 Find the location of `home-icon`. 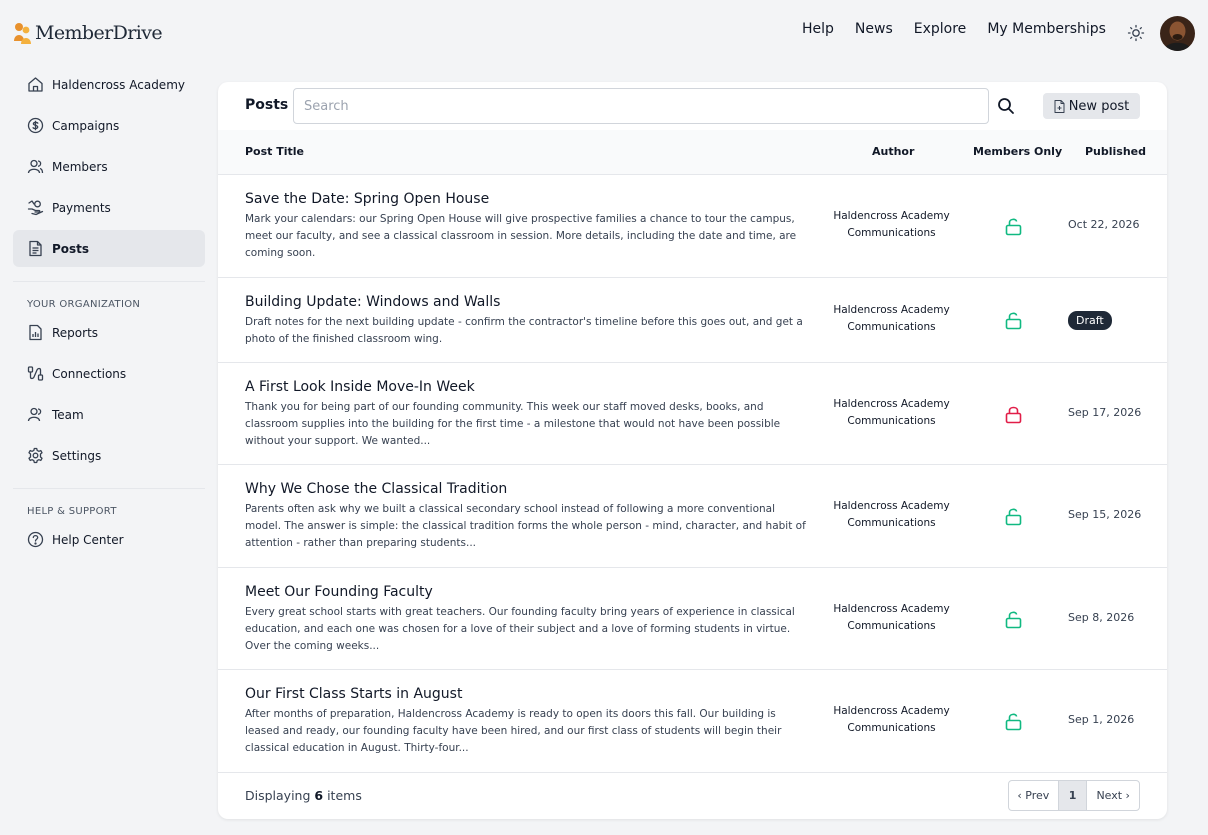

home-icon is located at coordinates (35, 84).